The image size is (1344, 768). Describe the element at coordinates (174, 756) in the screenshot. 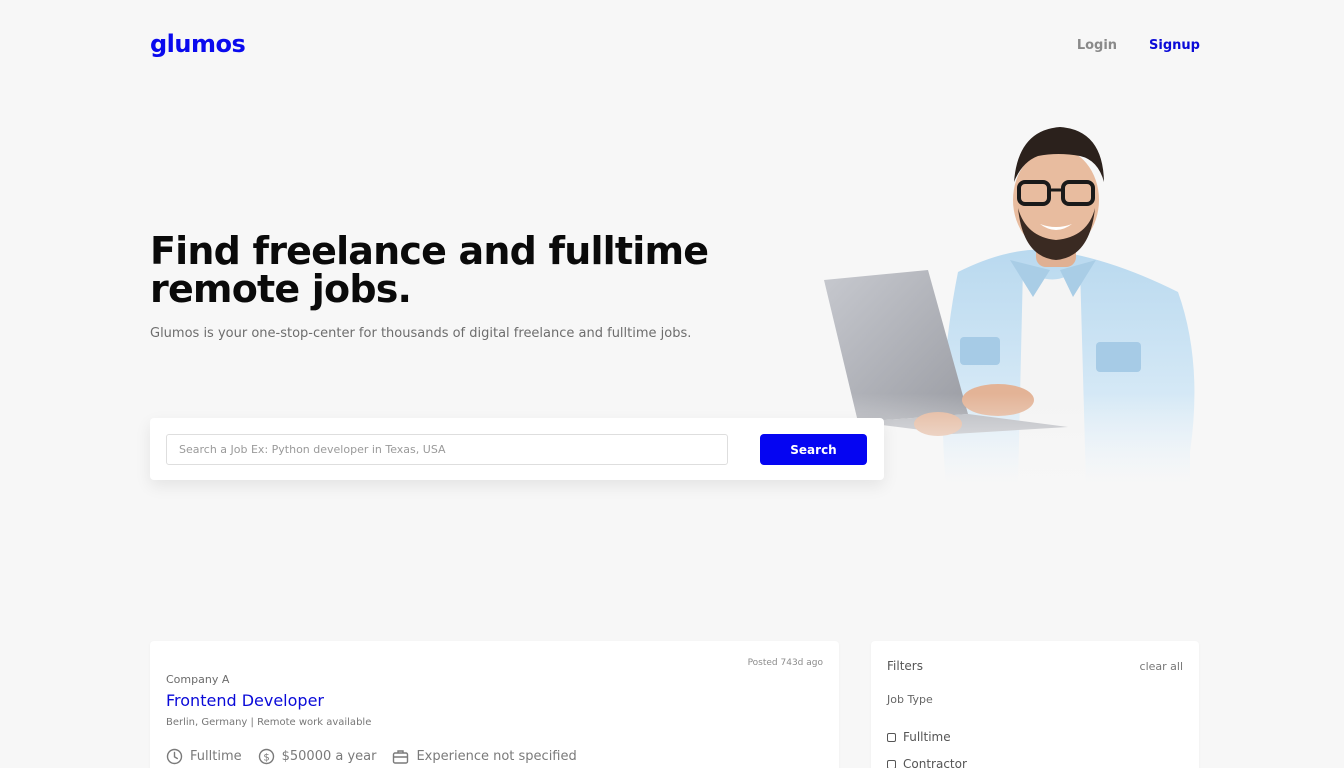

I see `clock-icon` at that location.